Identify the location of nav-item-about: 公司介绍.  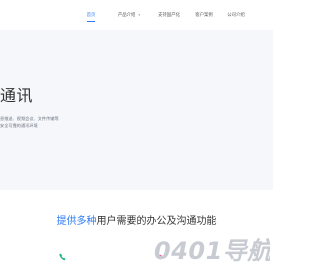
(236, 15).